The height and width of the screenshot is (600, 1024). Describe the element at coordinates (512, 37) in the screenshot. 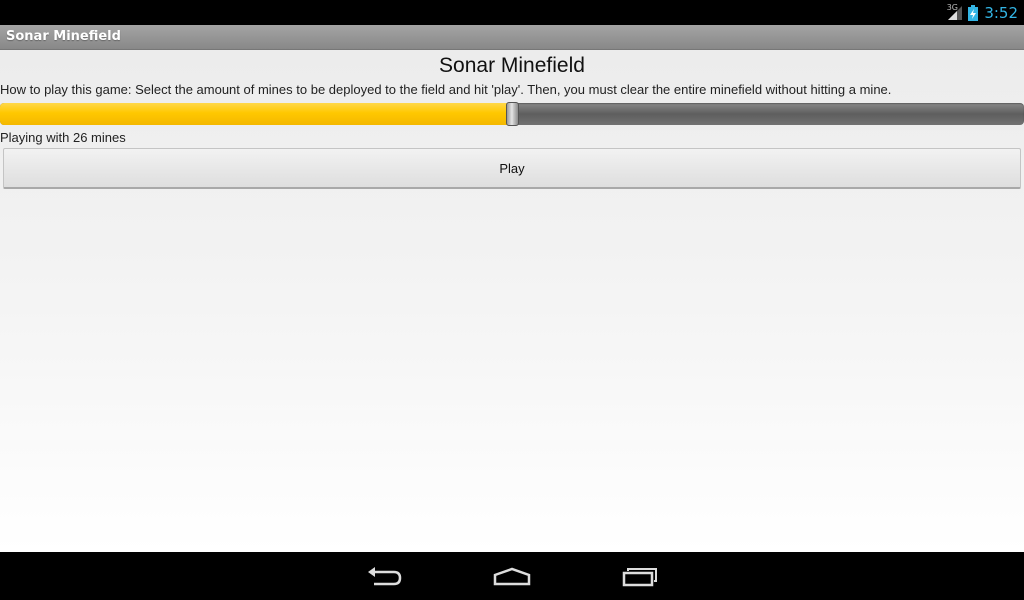

I see `action-bar: Sonar Minefield` at that location.